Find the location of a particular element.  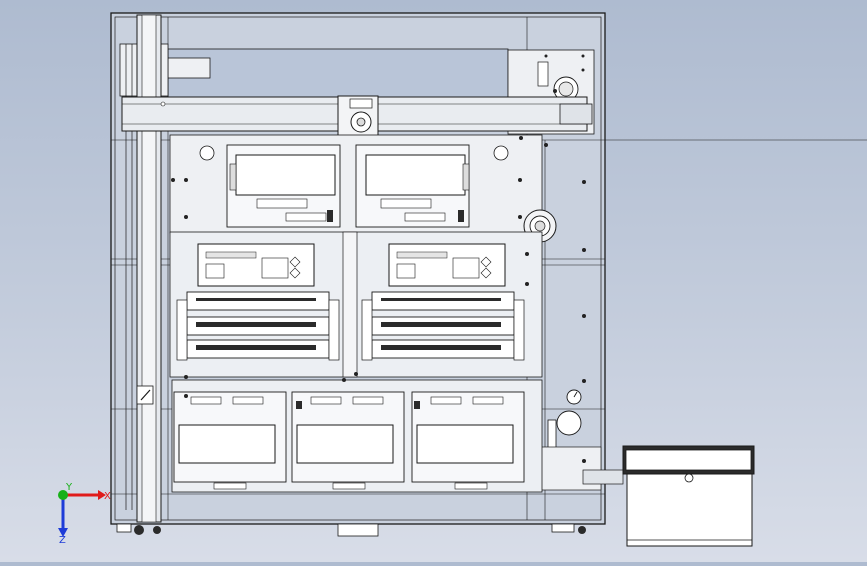

top-deck is located at coordinates (356, 184).